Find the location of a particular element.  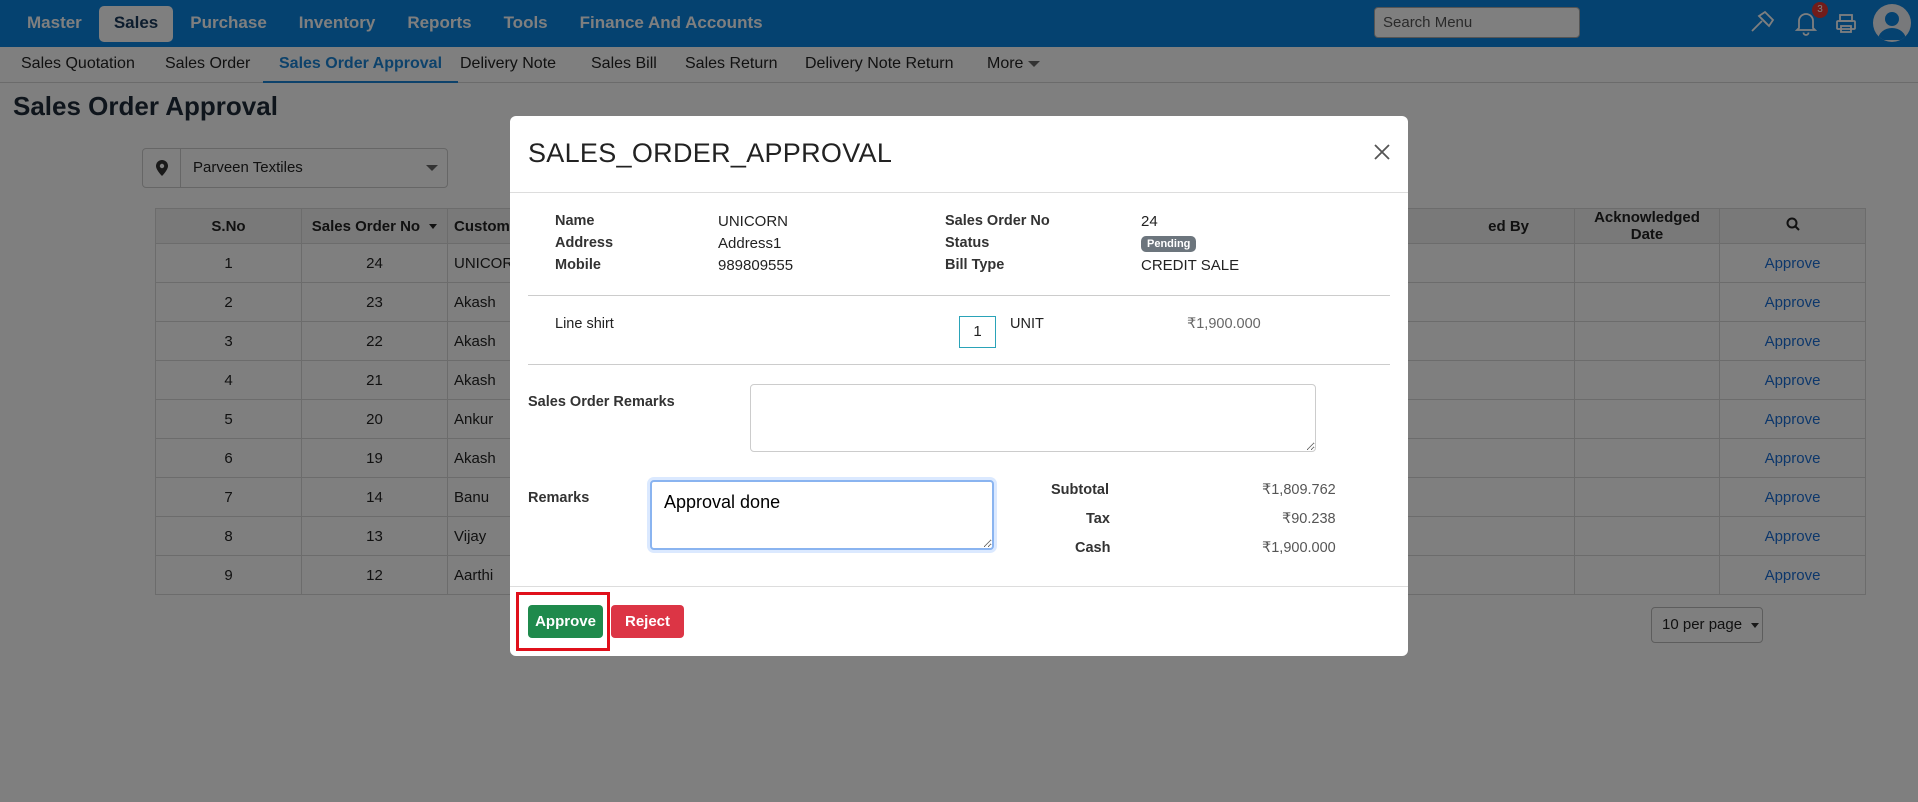

status-badge: Pending is located at coordinates (1169, 244).